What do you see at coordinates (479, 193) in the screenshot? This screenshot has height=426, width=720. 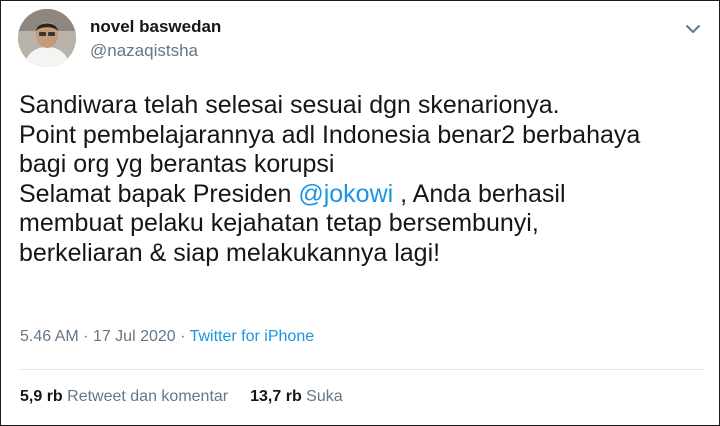 I see `tweet-text-segment: , Anda berhasil` at bounding box center [479, 193].